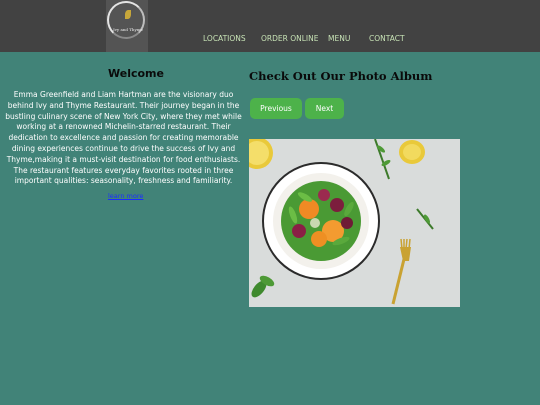 This screenshot has height=405, width=540. Describe the element at coordinates (341, 76) in the screenshot. I see `photo-album-heading: Check Out Our Photo Album` at that location.